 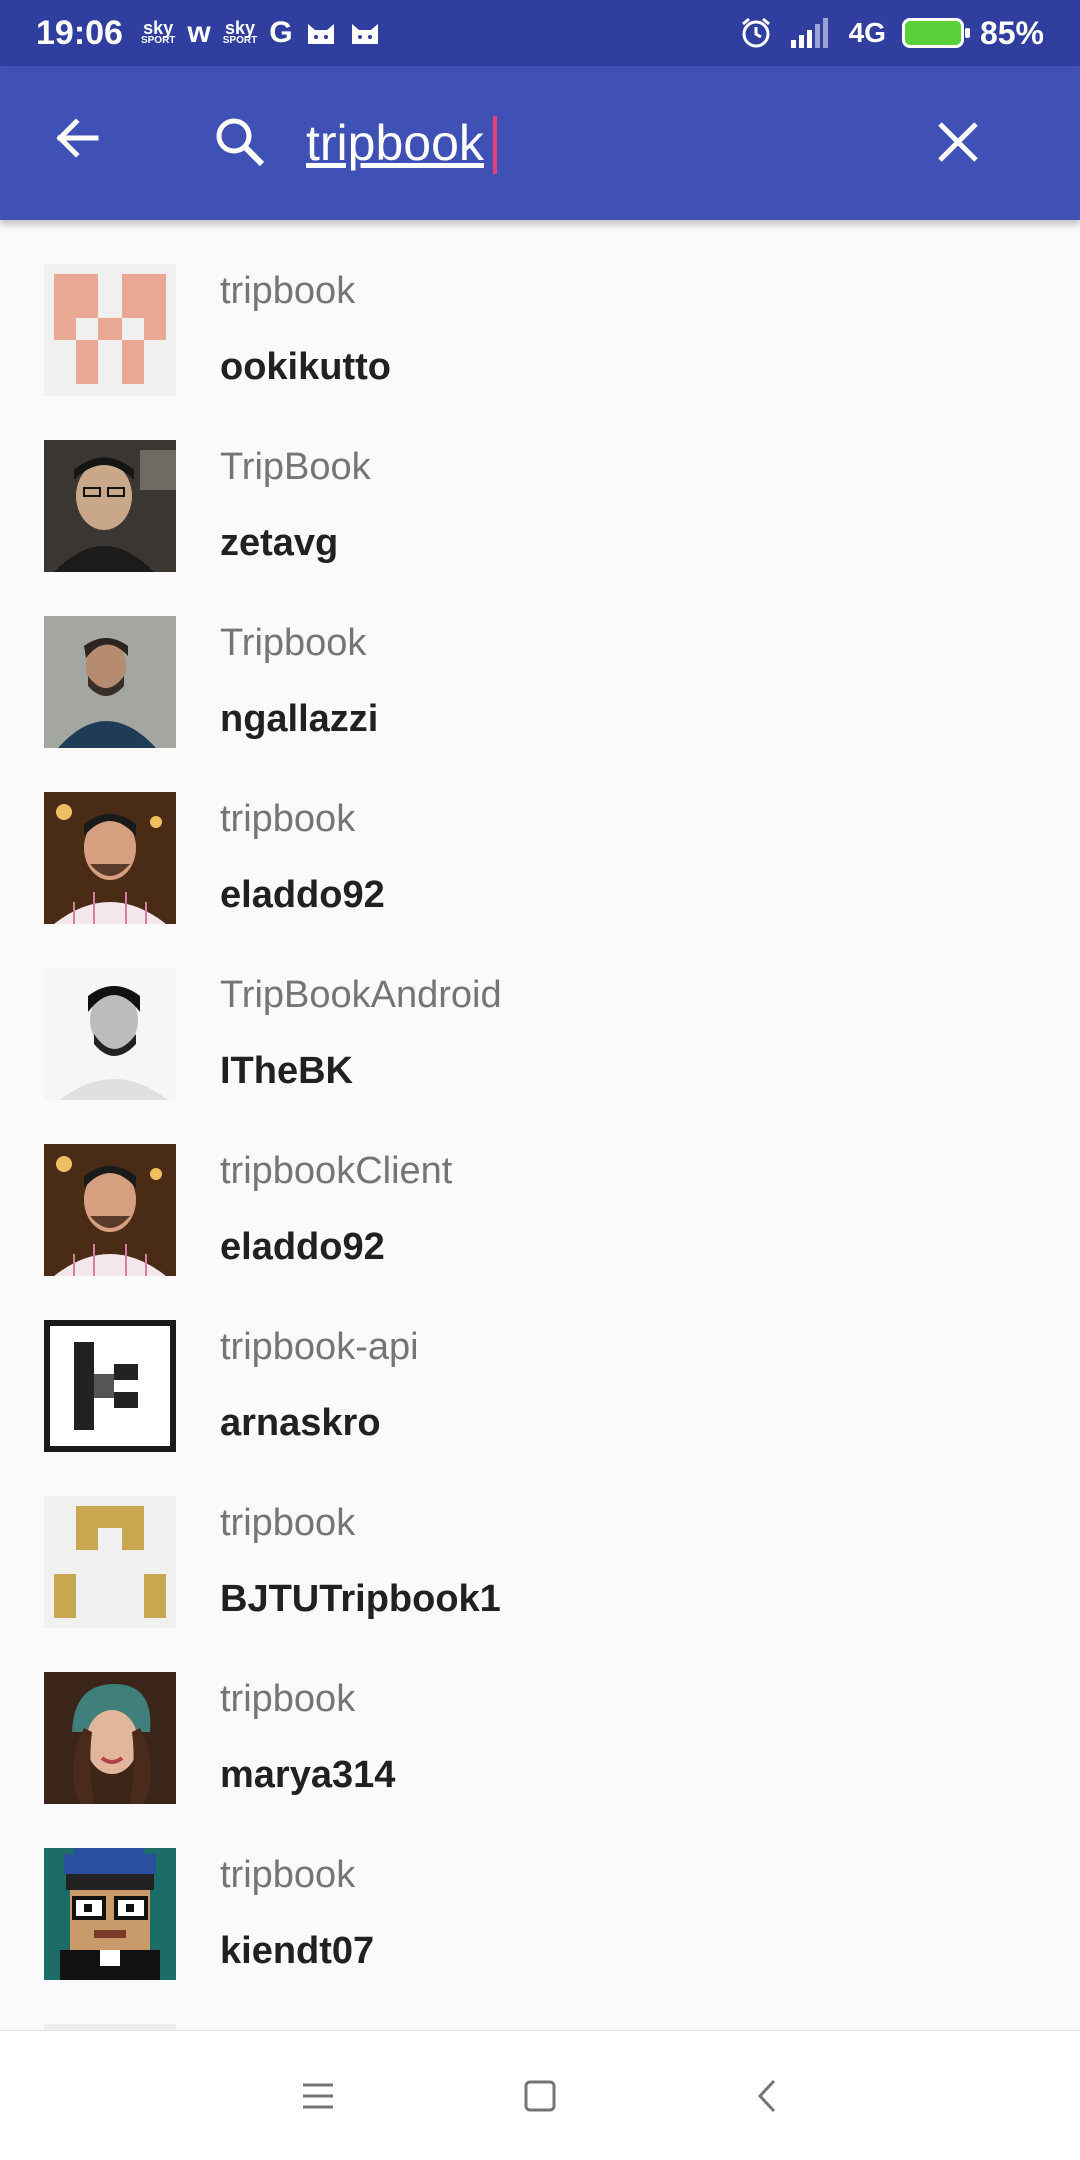 What do you see at coordinates (767, 2096) in the screenshot?
I see `back-chevron-icon` at bounding box center [767, 2096].